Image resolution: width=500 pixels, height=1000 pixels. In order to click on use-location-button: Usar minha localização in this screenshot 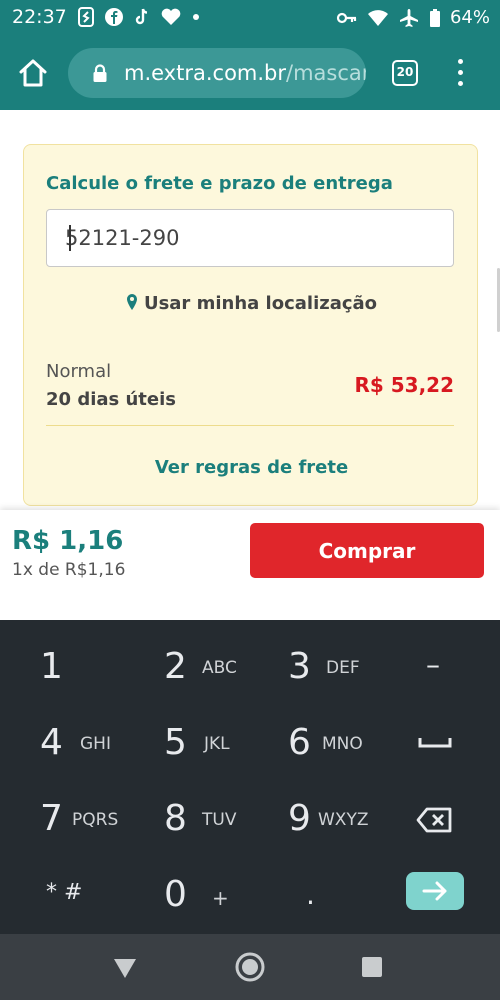, I will do `click(251, 303)`.